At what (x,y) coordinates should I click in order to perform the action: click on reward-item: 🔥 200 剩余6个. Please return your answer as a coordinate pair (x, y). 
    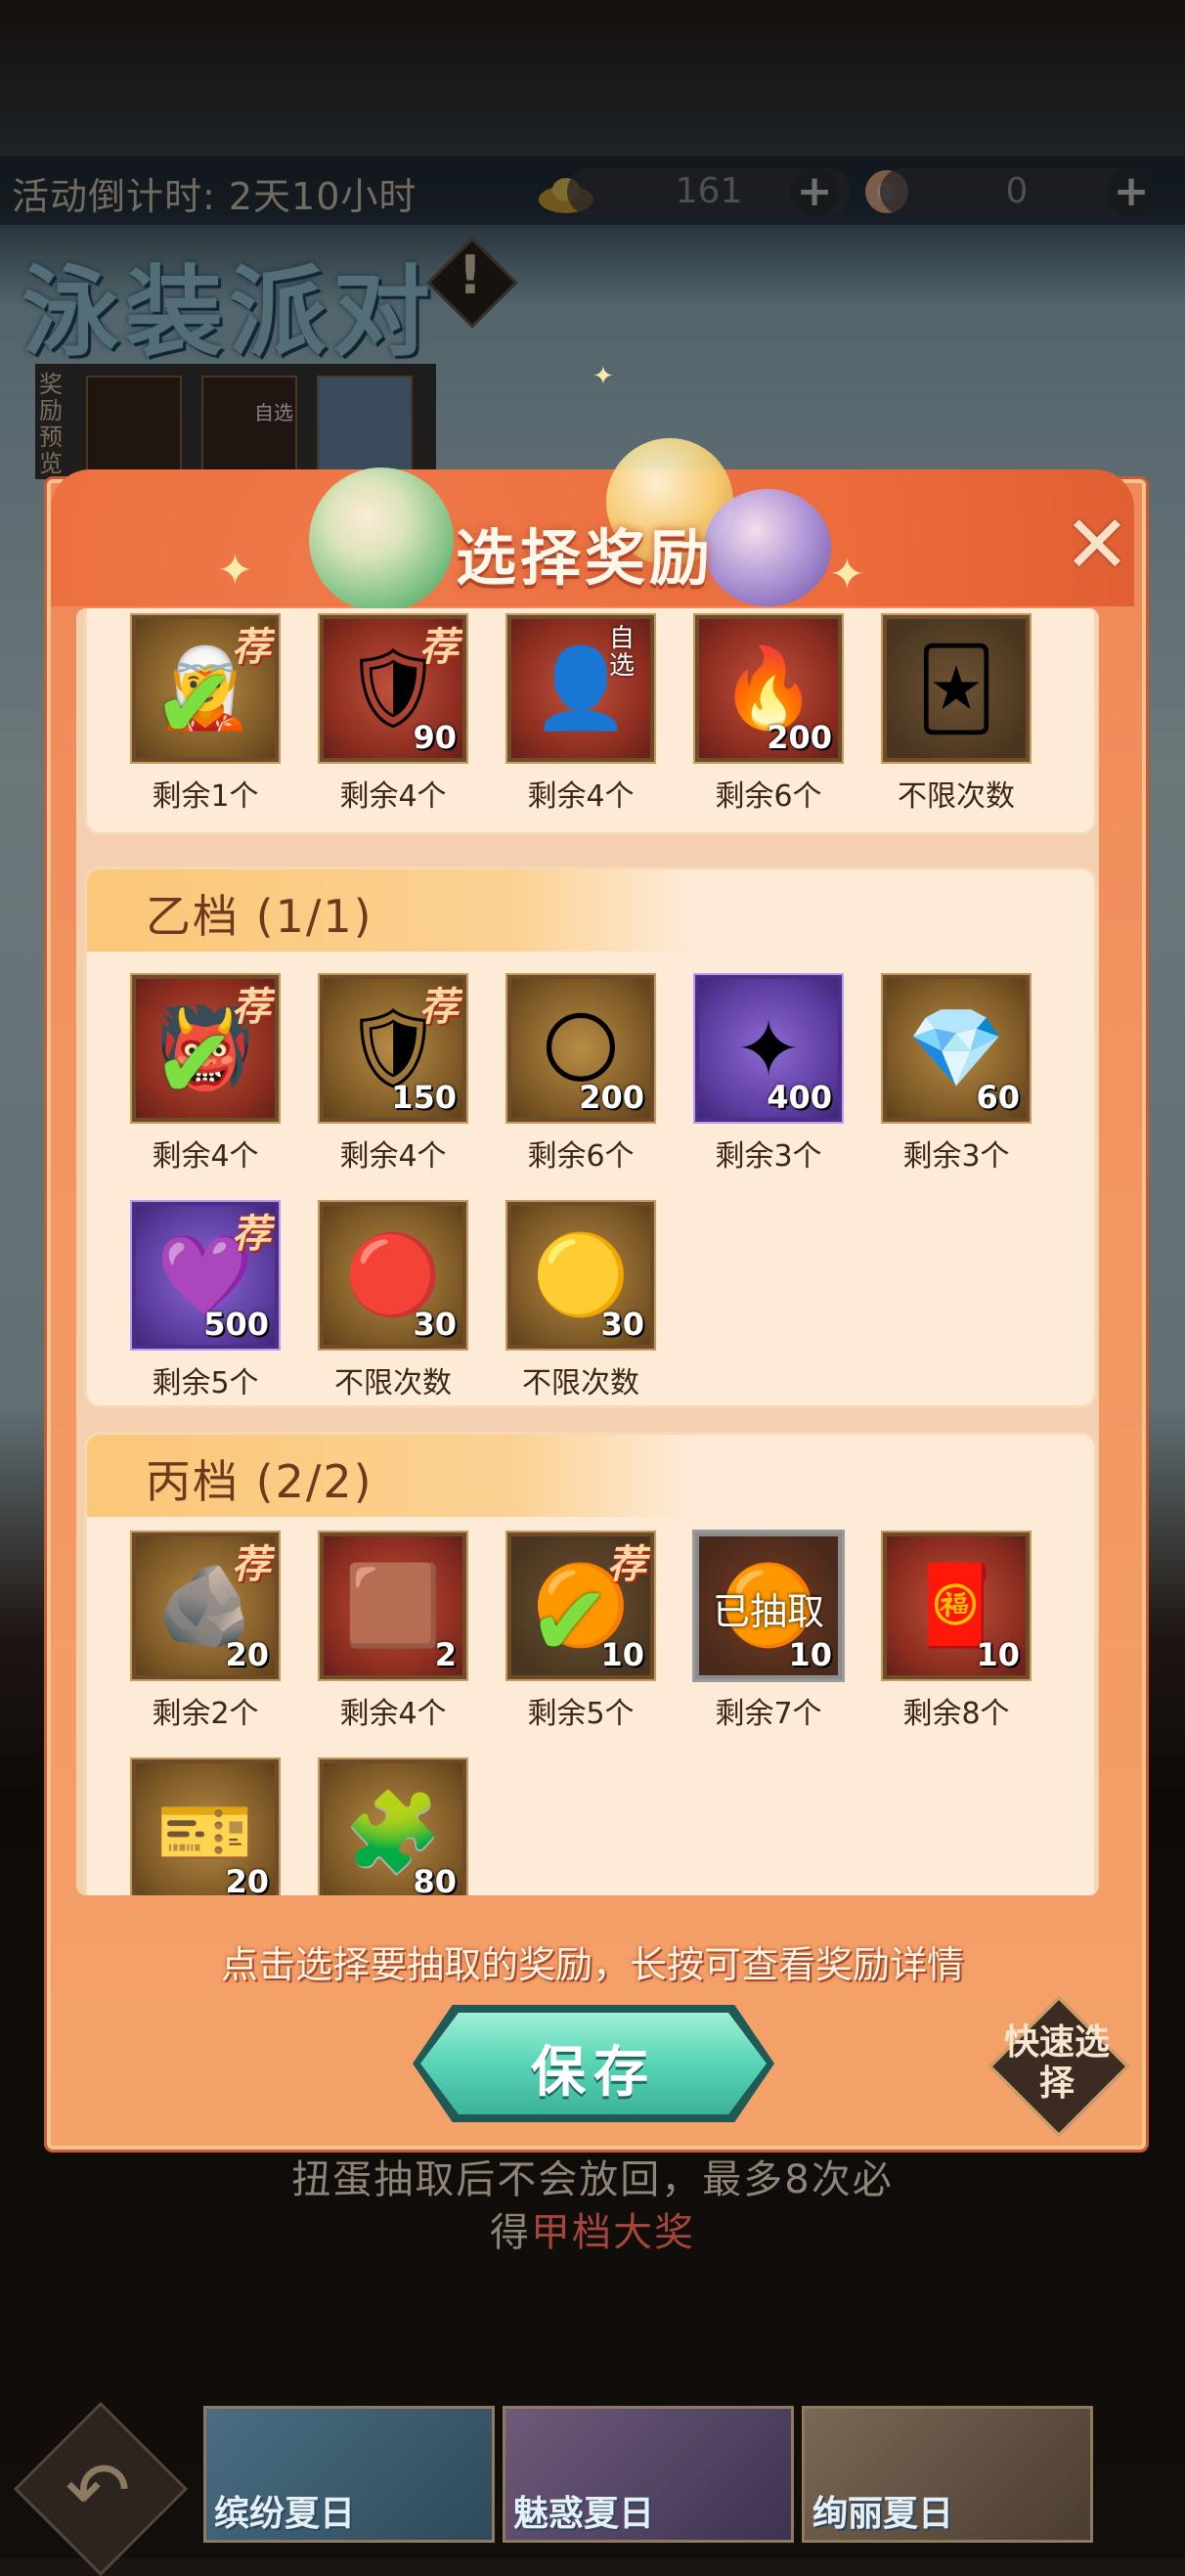
    Looking at the image, I should click on (773, 714).